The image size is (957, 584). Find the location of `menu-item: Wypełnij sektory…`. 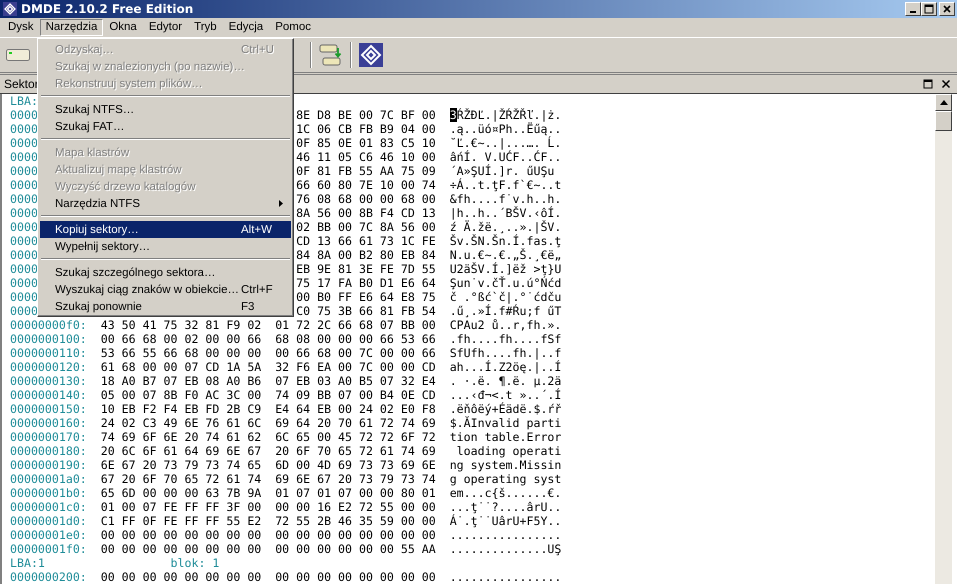

menu-item: Wypełnij sektory… is located at coordinates (165, 246).